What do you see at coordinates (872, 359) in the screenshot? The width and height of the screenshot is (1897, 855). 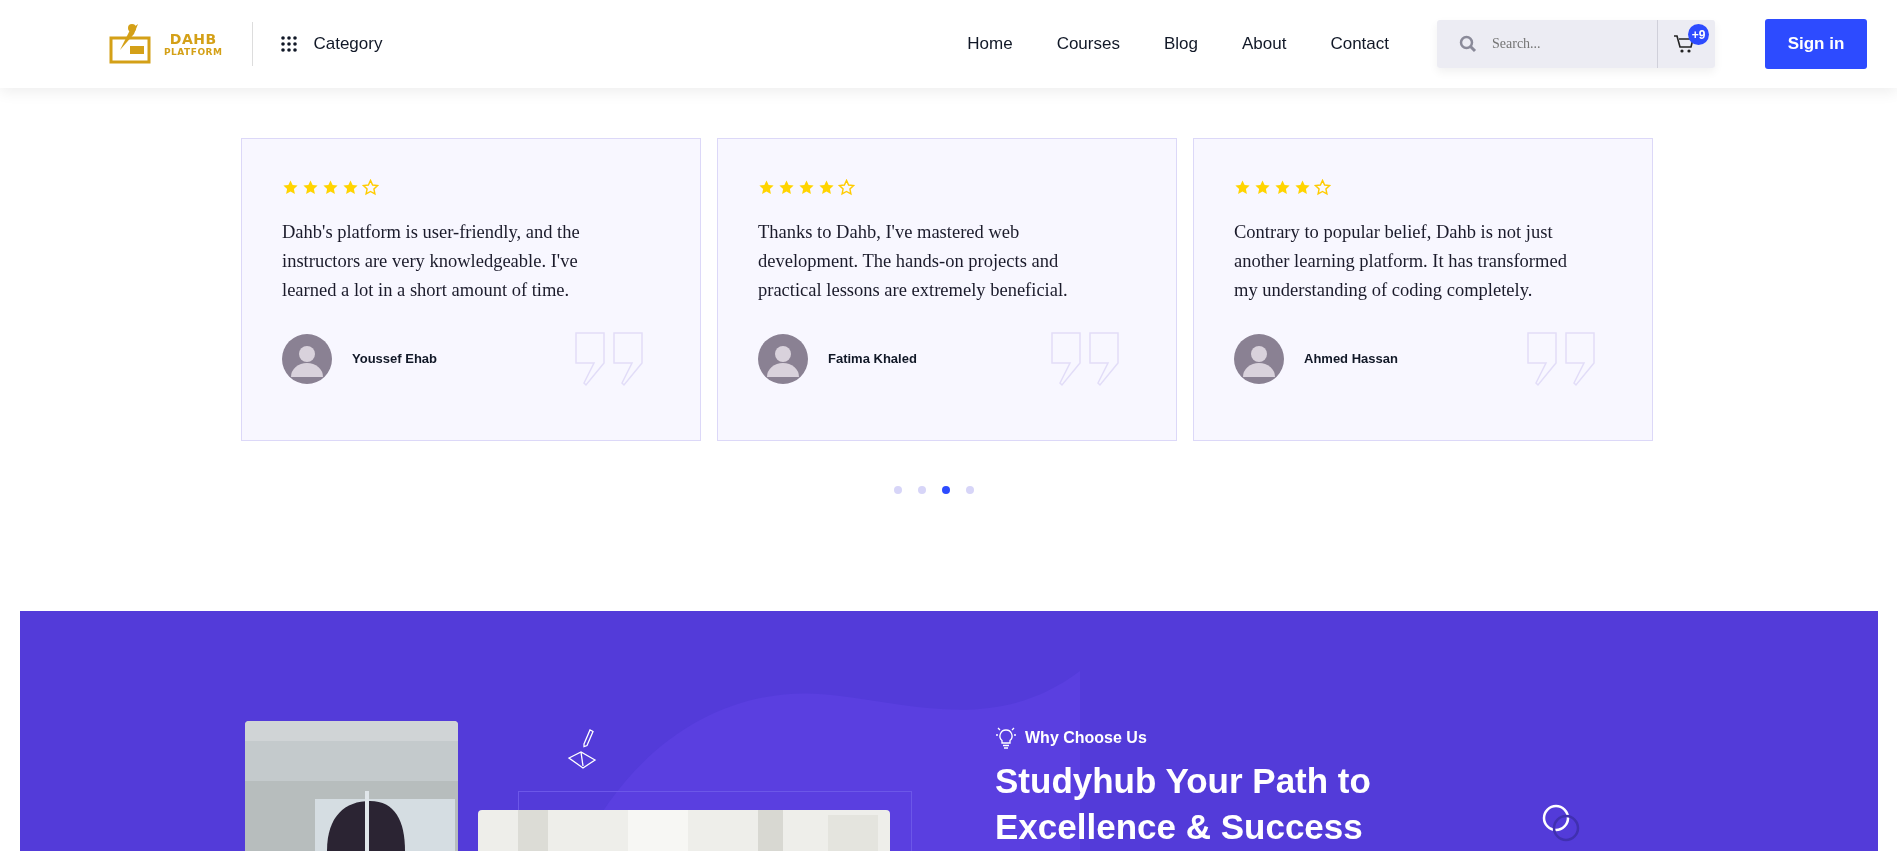 I see `reviewer-name: Fatima Khaled` at bounding box center [872, 359].